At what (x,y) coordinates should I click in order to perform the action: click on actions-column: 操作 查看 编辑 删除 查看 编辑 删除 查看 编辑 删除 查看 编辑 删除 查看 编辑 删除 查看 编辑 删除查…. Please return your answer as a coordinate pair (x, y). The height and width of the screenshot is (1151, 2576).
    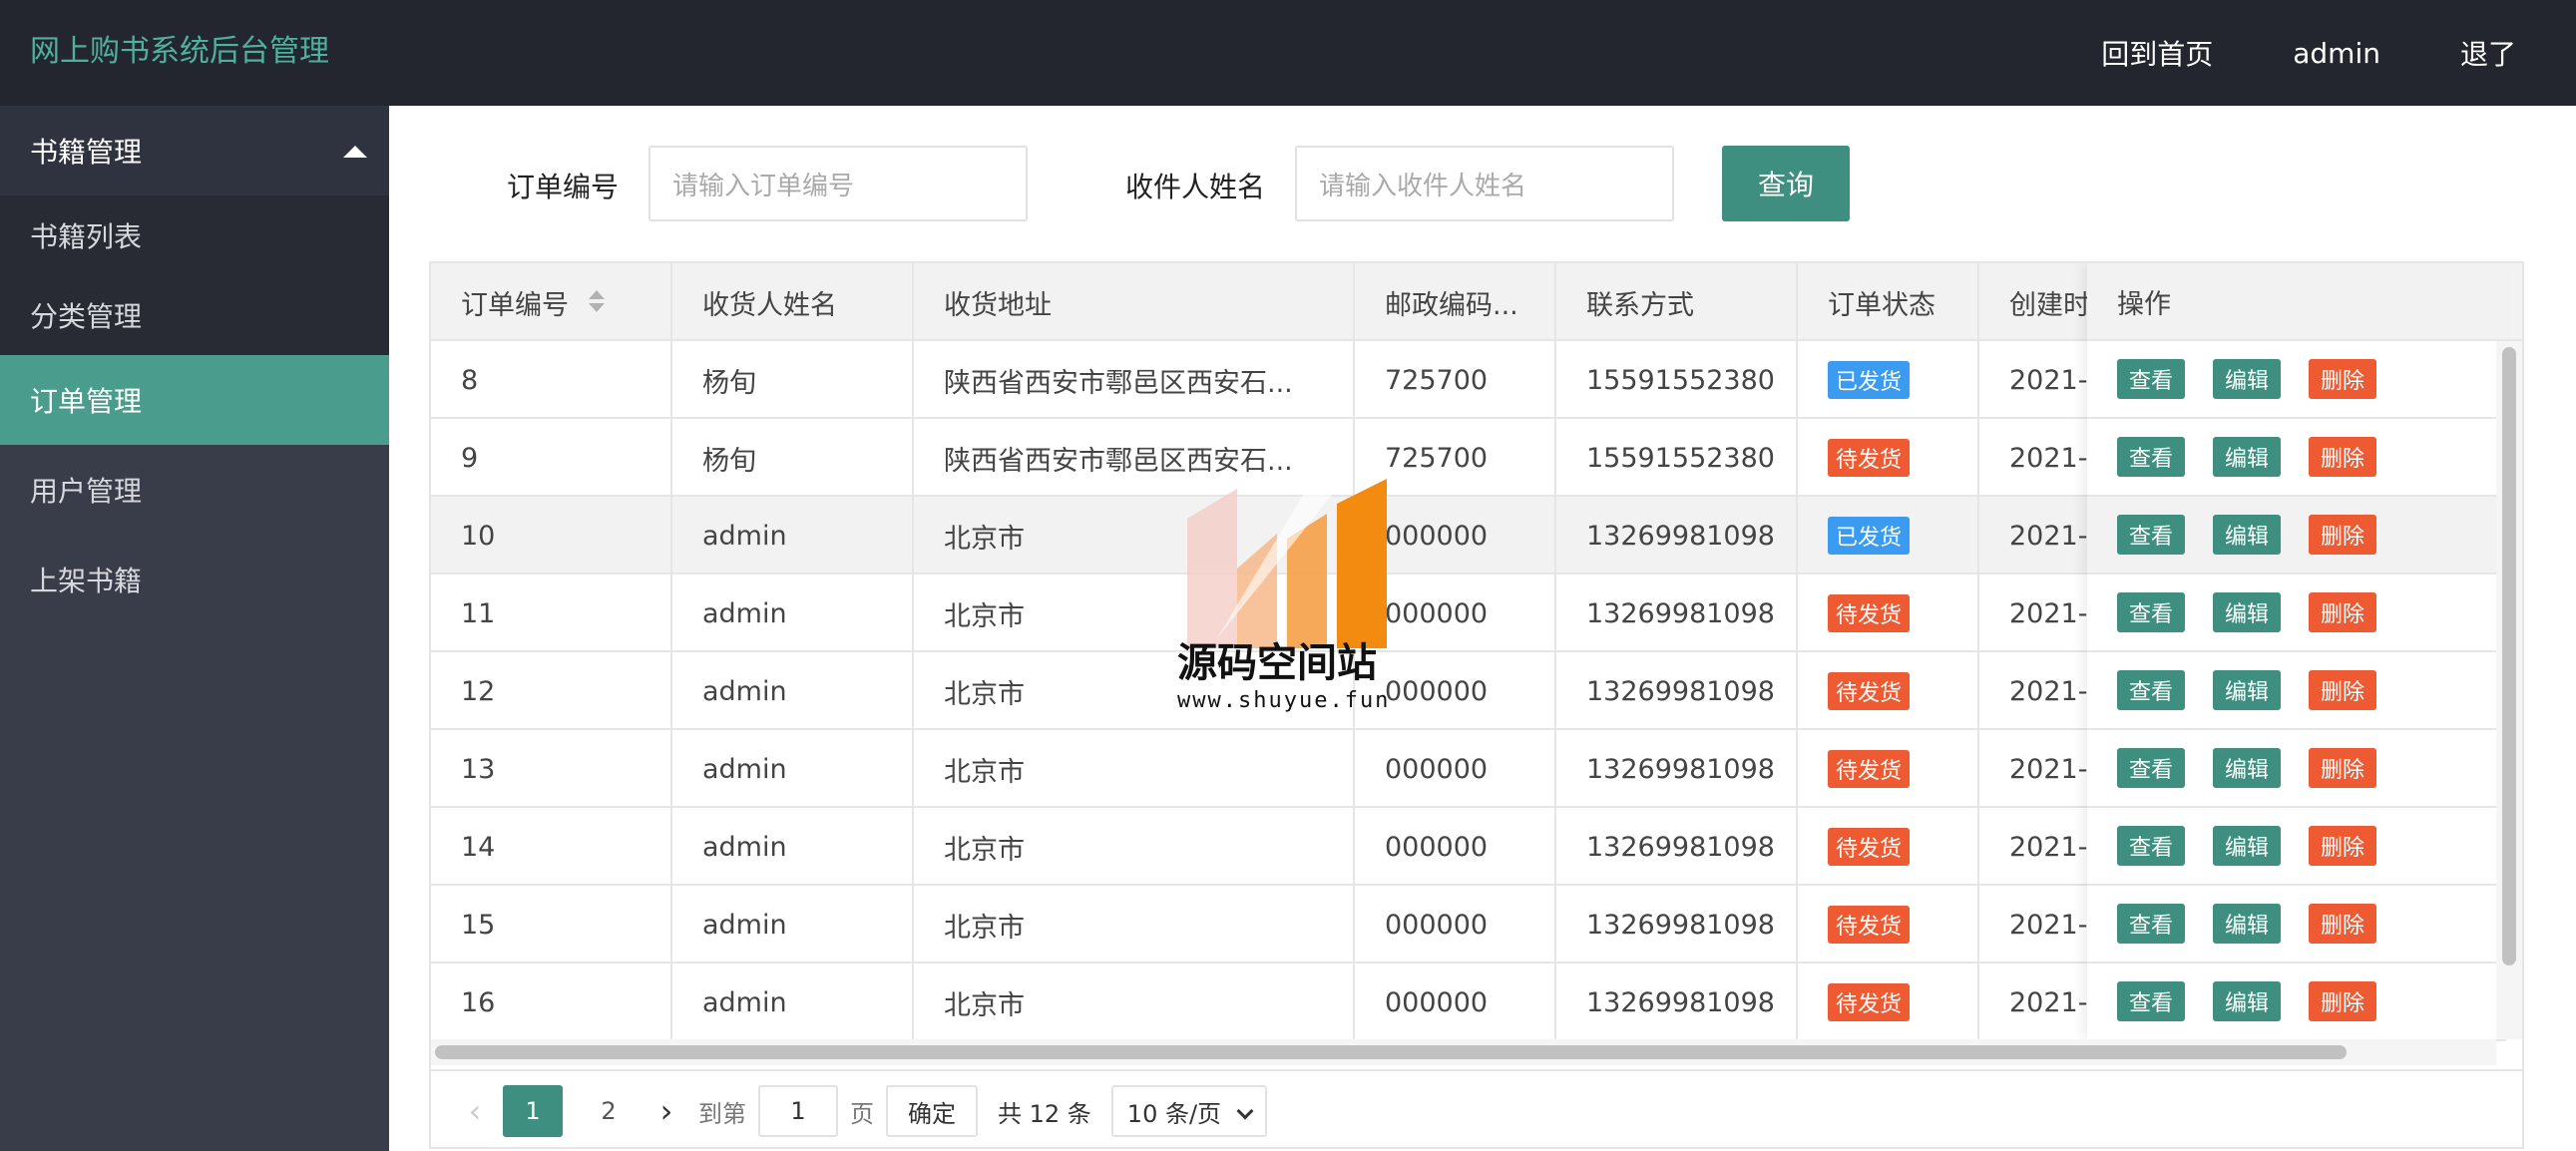
    Looking at the image, I should click on (2296, 652).